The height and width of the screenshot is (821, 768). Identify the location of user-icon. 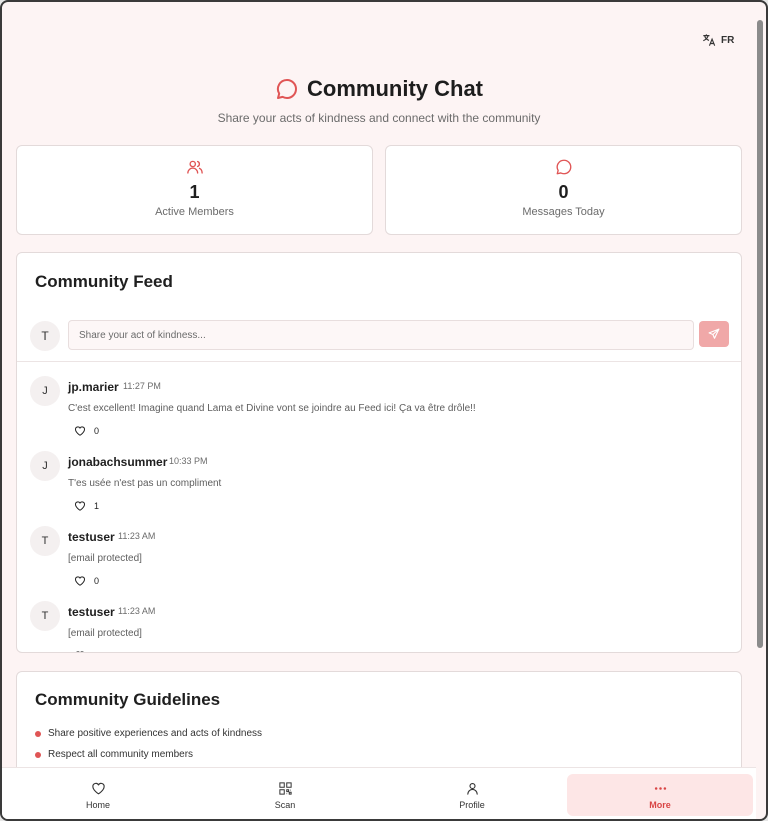
(472, 788).